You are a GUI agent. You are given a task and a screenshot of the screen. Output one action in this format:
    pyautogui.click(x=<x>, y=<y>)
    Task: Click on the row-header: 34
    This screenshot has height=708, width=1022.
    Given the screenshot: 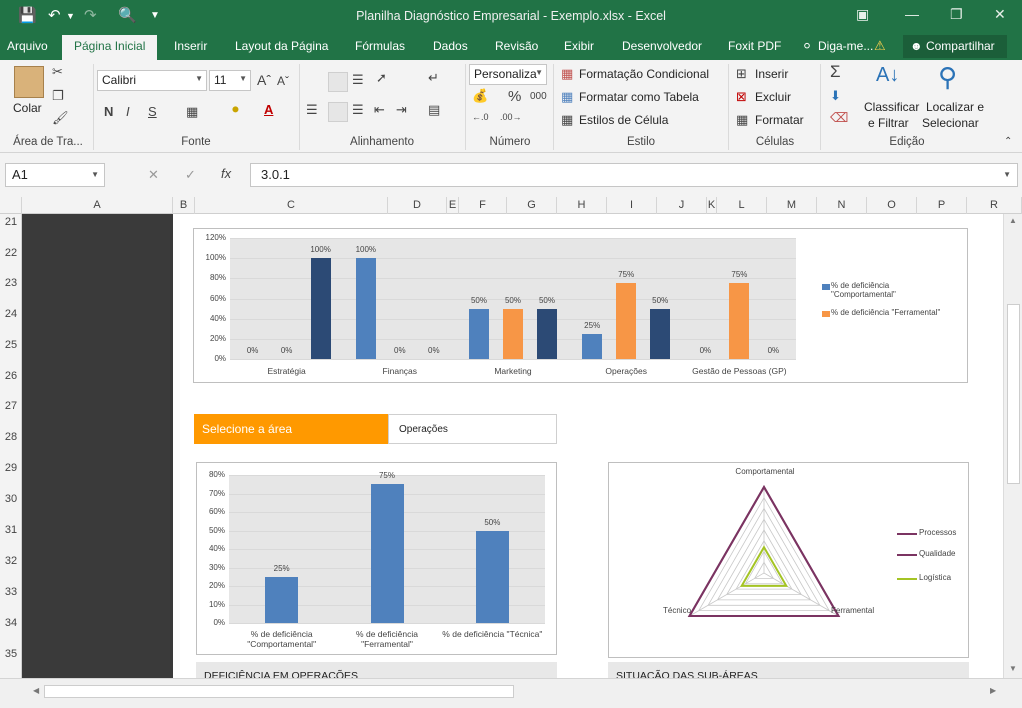 What is the action you would take?
    pyautogui.click(x=11, y=623)
    